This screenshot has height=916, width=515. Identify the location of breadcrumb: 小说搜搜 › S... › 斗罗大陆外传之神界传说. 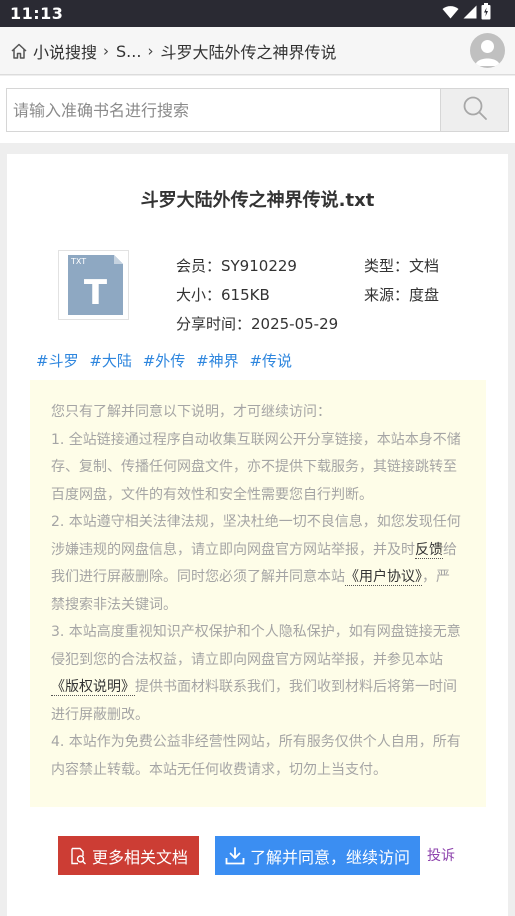
(173, 51).